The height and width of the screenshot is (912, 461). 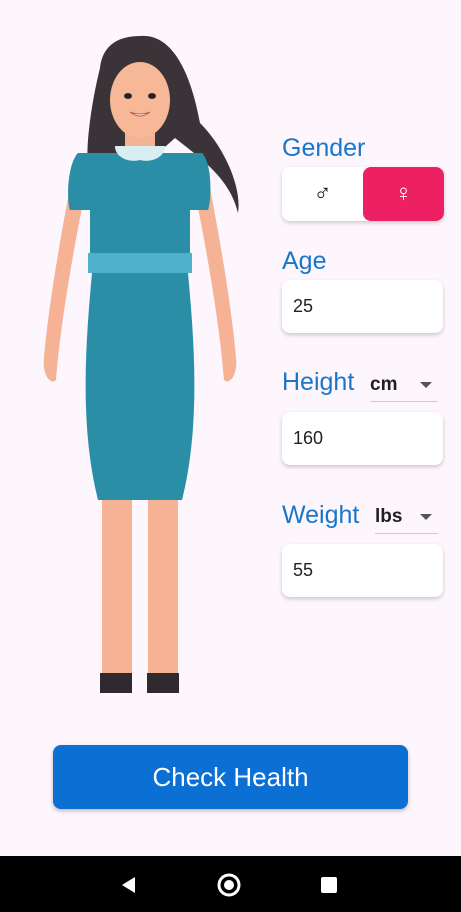 I want to click on height-unit-dropdown: cm, so click(x=404, y=385).